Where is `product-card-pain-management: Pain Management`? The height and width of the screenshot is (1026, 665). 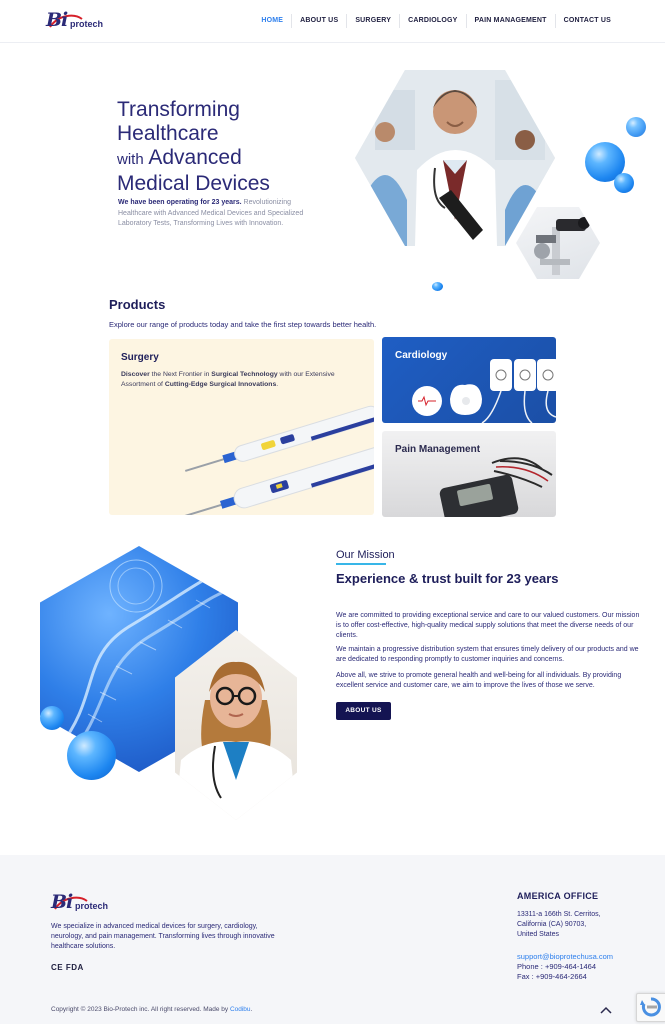 product-card-pain-management: Pain Management is located at coordinates (469, 474).